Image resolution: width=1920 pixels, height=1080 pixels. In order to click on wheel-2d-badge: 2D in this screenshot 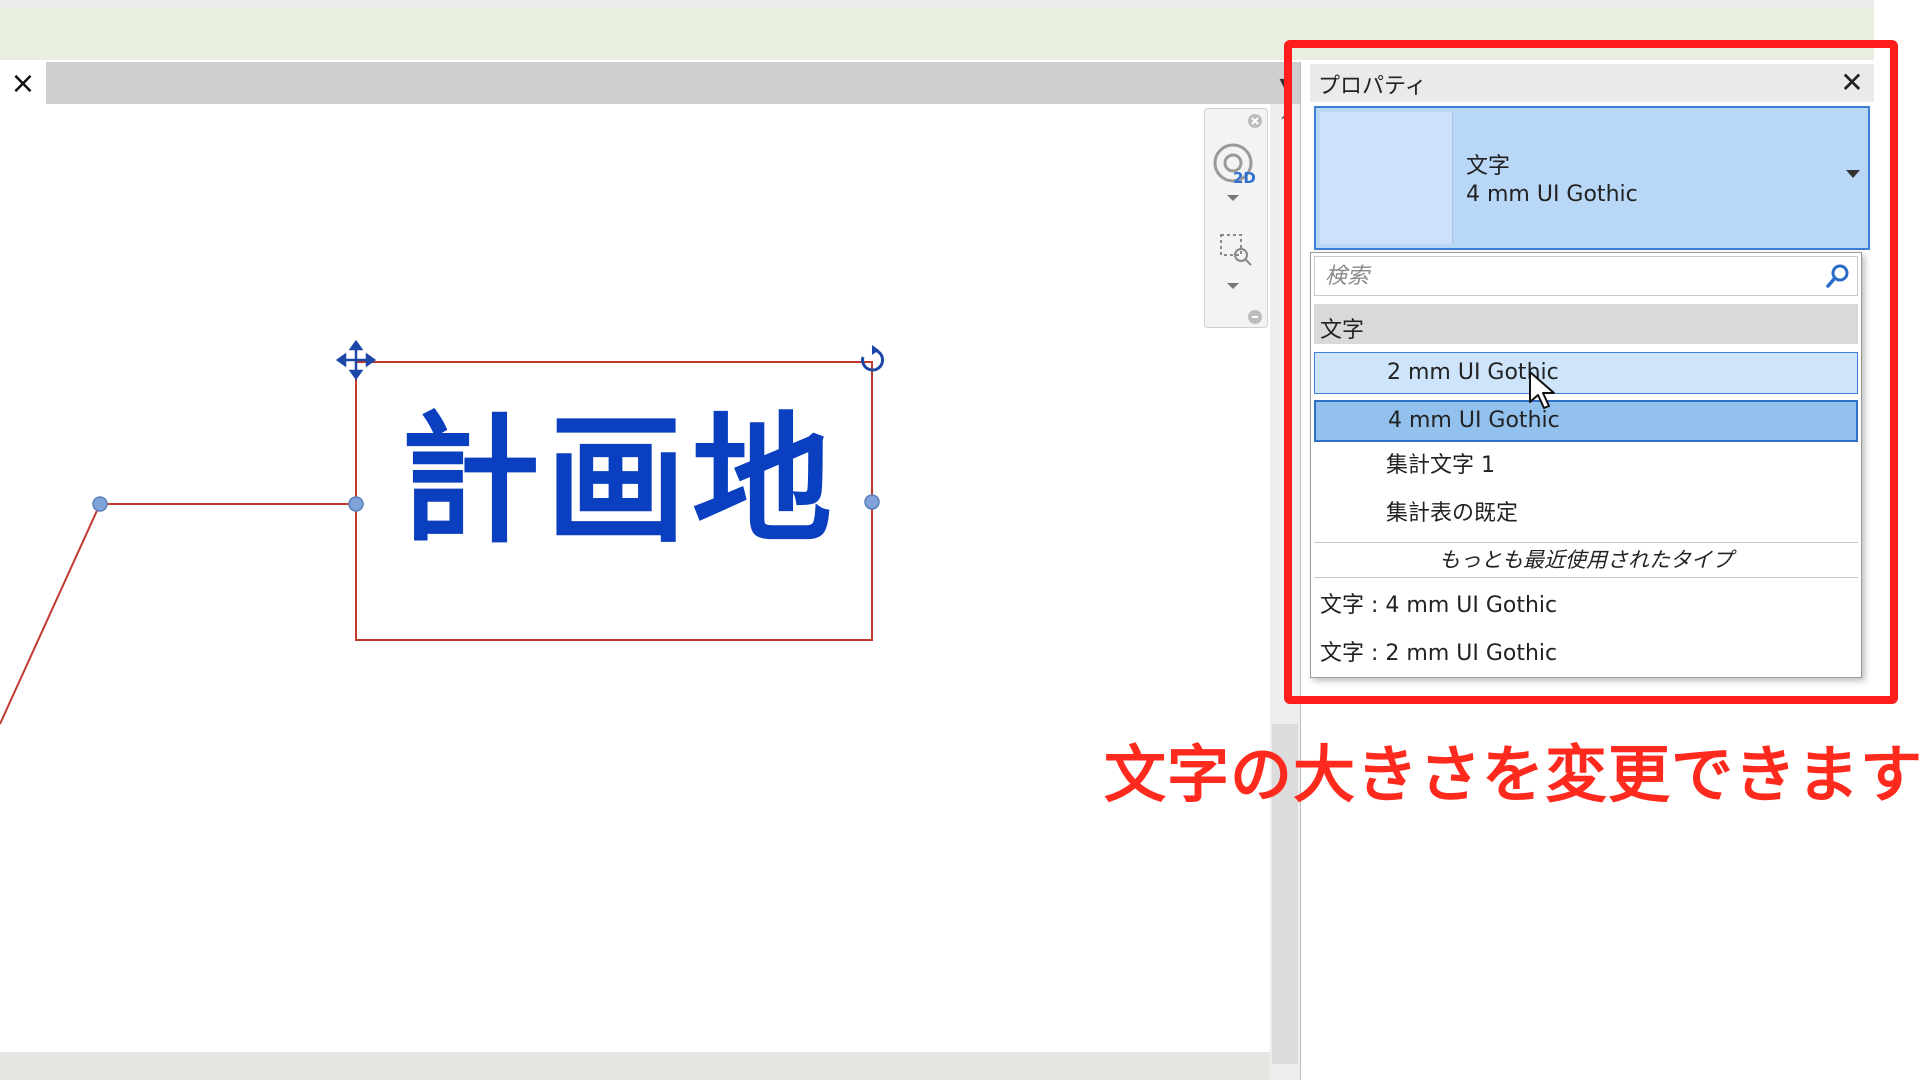, I will do `click(1244, 178)`.